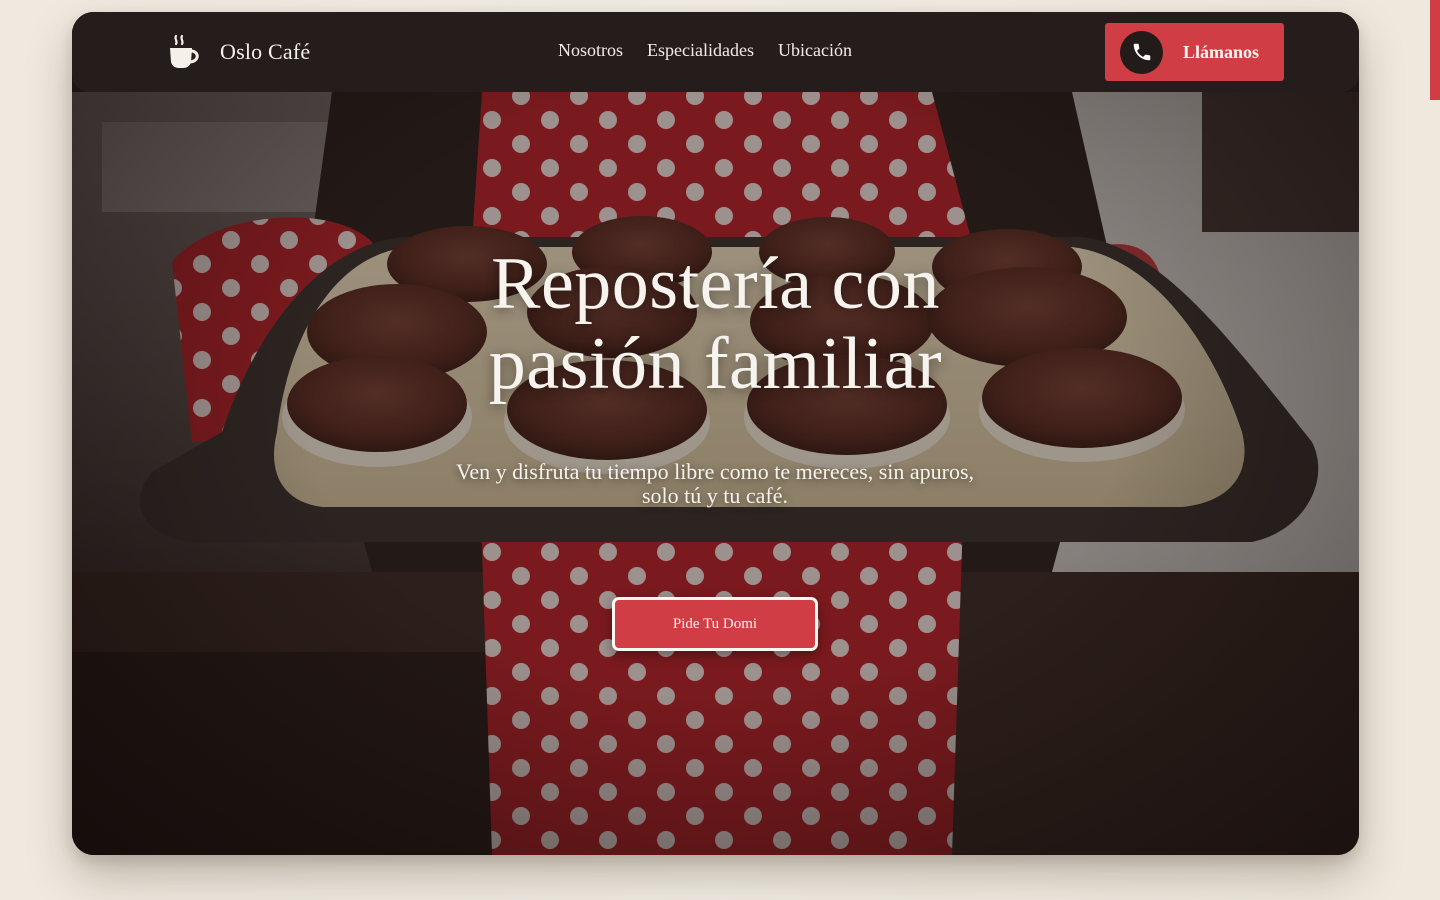 This screenshot has width=1440, height=900. Describe the element at coordinates (815, 50) in the screenshot. I see `nav-link-ubicacion: Ubicación` at that location.